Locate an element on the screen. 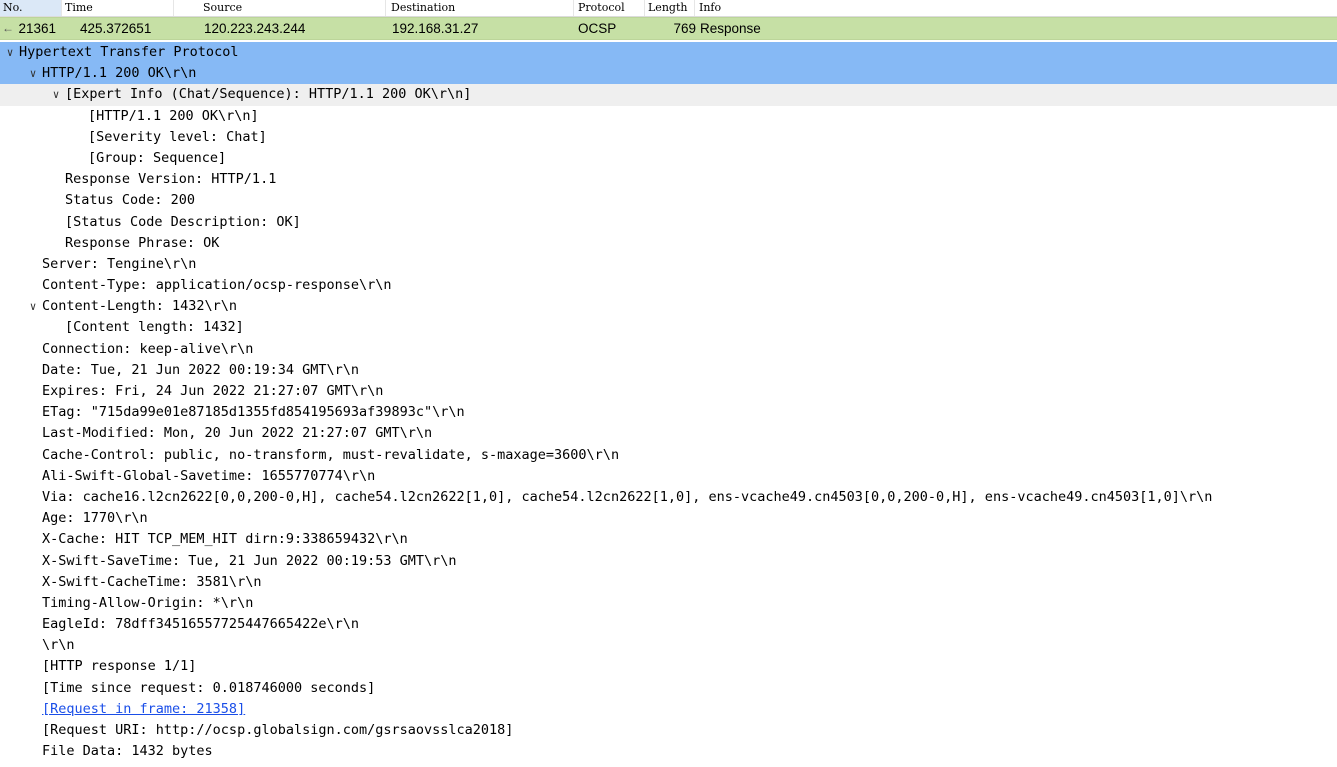  tree-row: Timing-Allow-Origin: *\r\n is located at coordinates (668, 603).